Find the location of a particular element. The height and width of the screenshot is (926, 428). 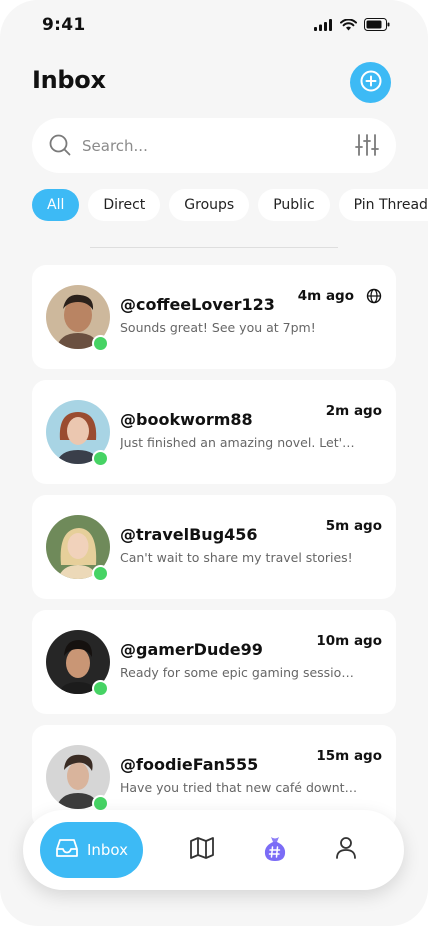

message-time: 10m ago is located at coordinates (349, 641).